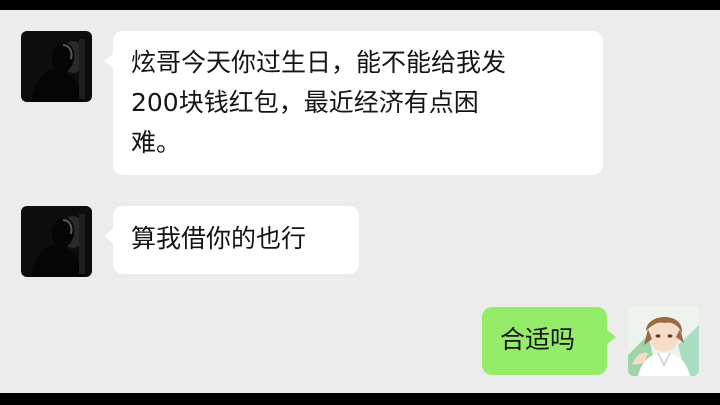 The width and height of the screenshot is (720, 405). I want to click on incoming-message-bubble: 算我借你的也行, so click(231, 240).